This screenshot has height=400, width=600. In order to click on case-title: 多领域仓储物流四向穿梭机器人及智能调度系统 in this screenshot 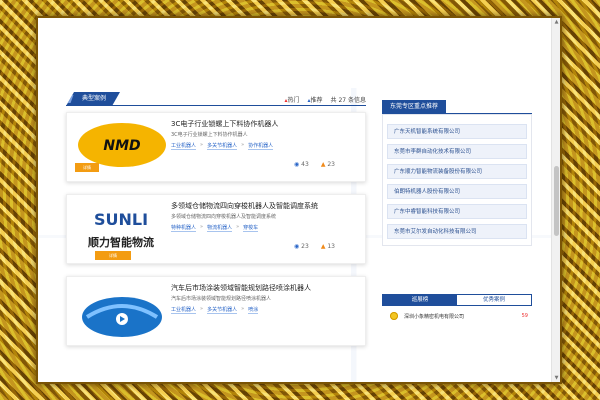, I will do `click(244, 206)`.